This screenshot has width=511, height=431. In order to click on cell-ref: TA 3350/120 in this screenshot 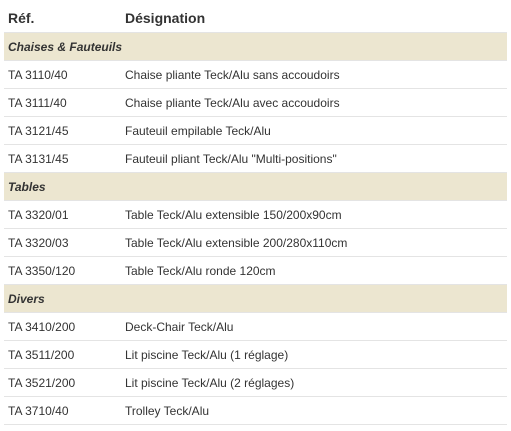, I will do `click(62, 270)`.